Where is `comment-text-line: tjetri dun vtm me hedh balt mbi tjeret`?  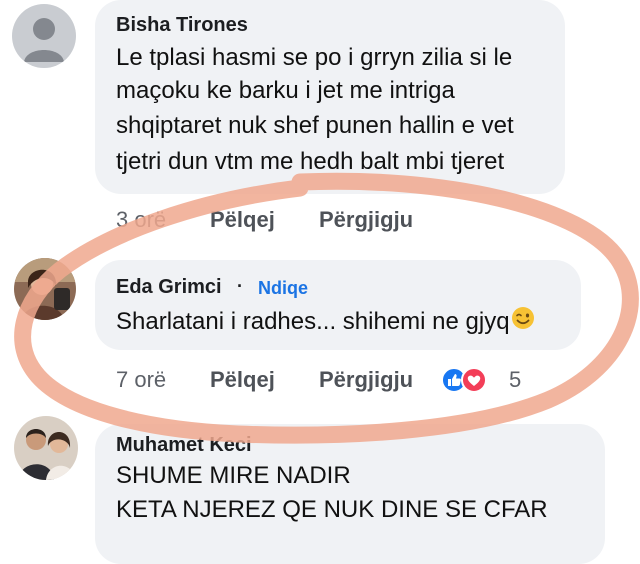
comment-text-line: tjetri dun vtm me hedh balt mbi tjeret is located at coordinates (310, 161).